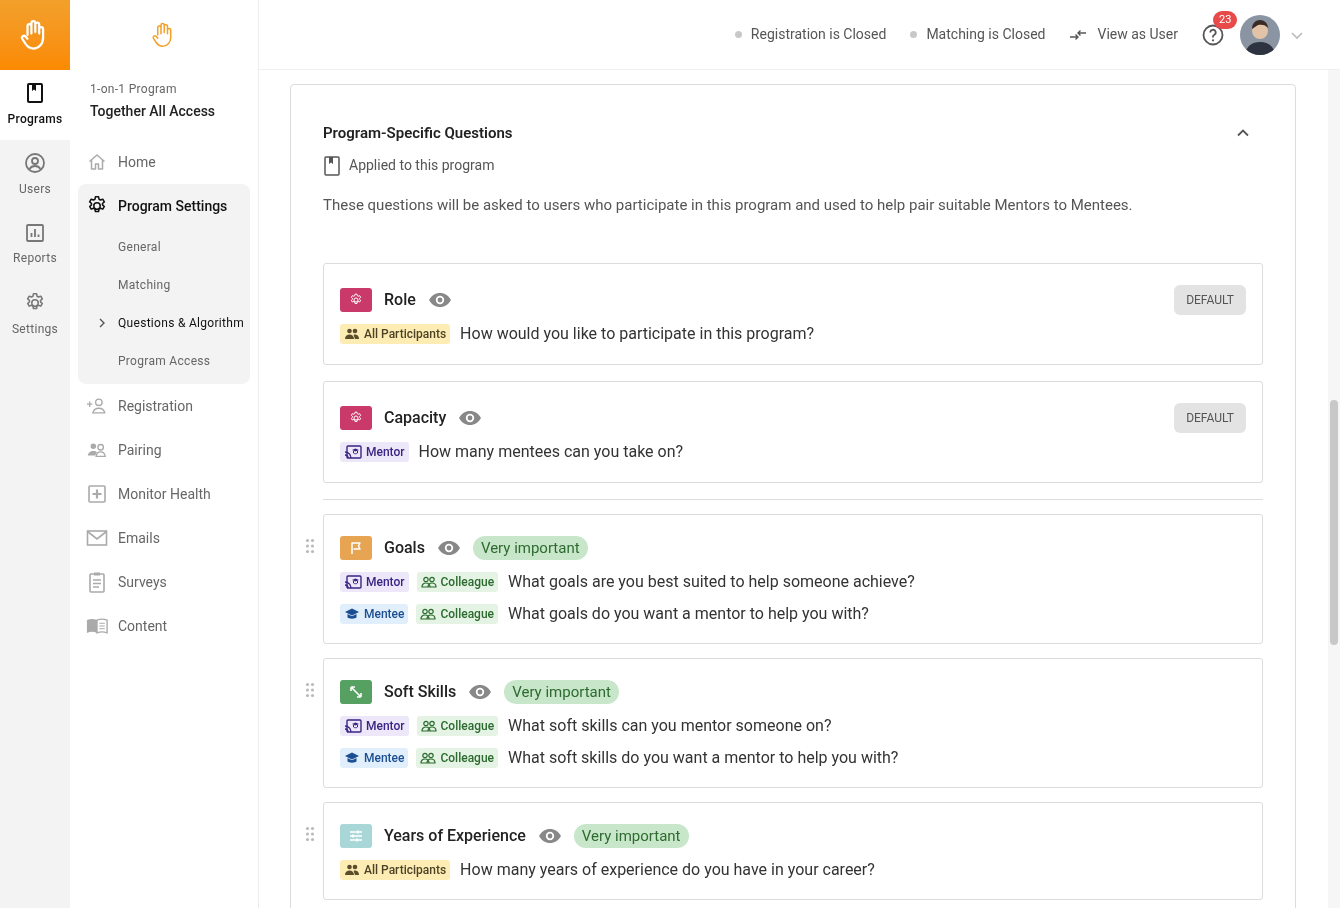  Describe the element at coordinates (97, 162) in the screenshot. I see `home-icon` at that location.